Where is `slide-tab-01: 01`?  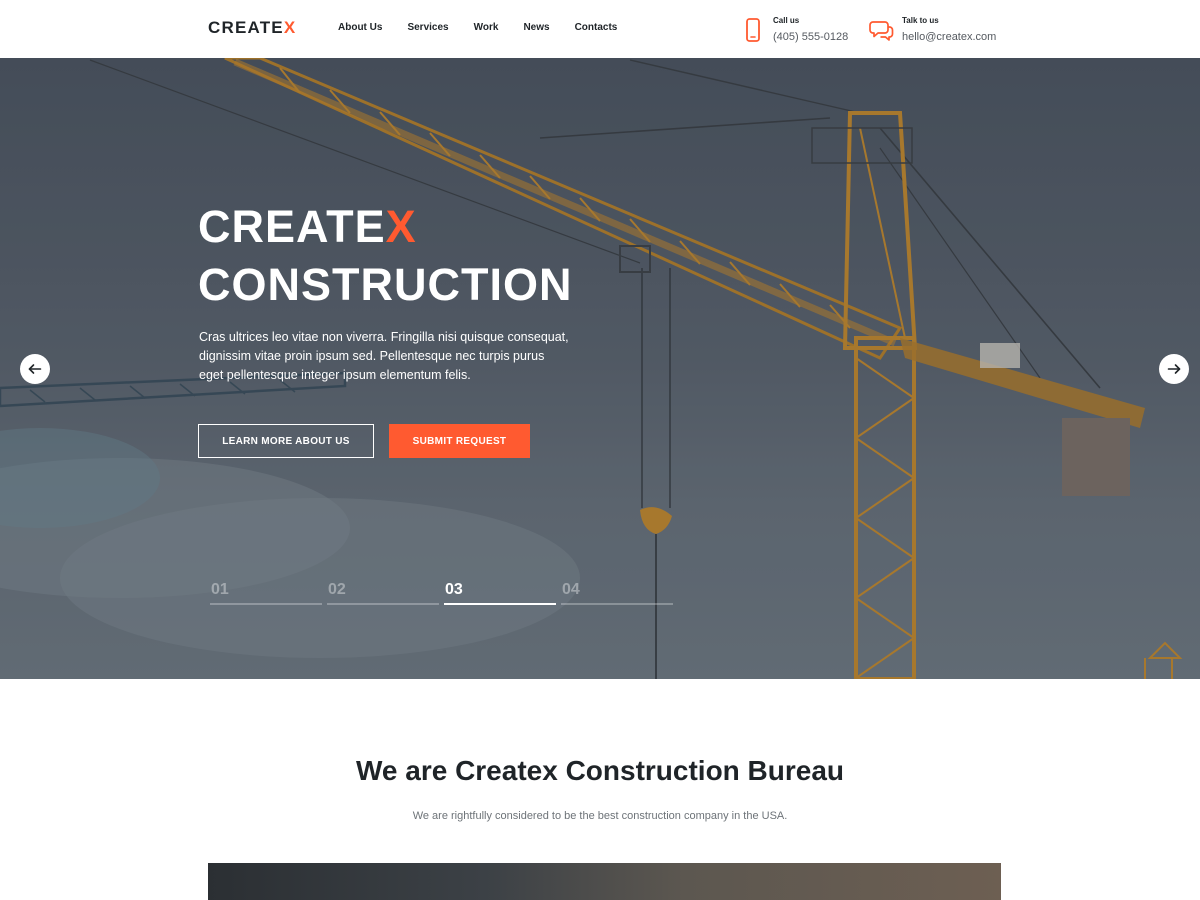 slide-tab-01: 01 is located at coordinates (266, 592).